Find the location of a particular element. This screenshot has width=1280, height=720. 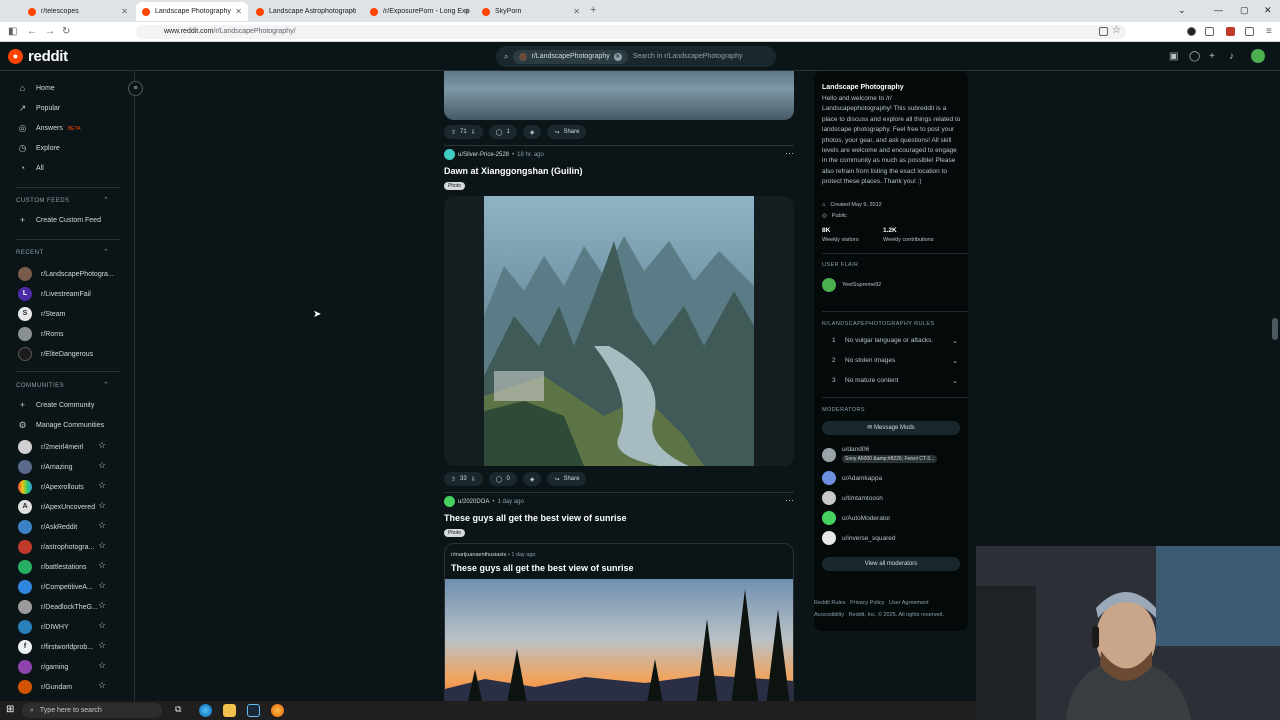

clear-chip-icon: ✕ is located at coordinates (617, 56).